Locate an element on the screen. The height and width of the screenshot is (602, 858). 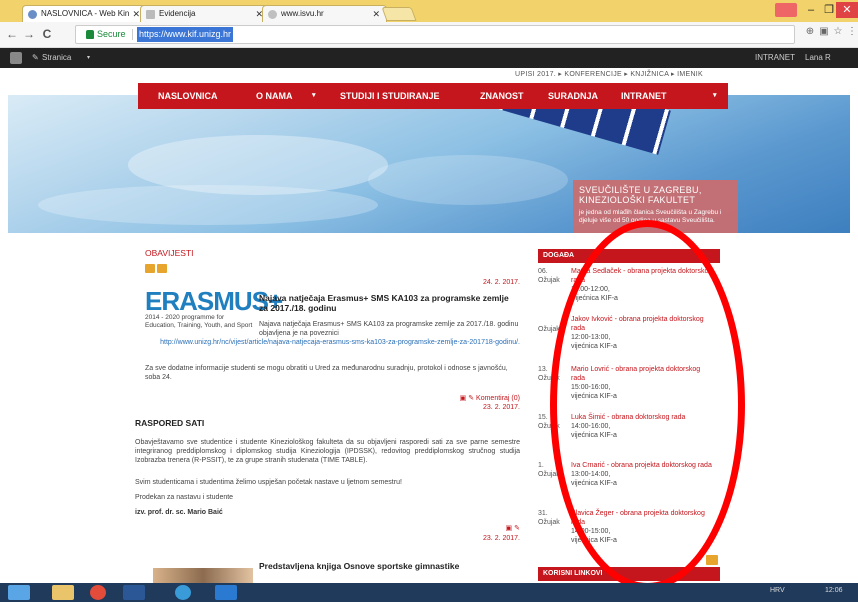
nav-naslovnica: NASLOVNICA is located at coordinates (188, 96).